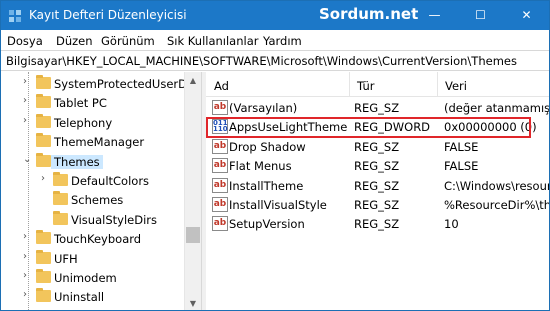  Describe the element at coordinates (260, 166) in the screenshot. I see `value-name: Flat Menus` at that location.